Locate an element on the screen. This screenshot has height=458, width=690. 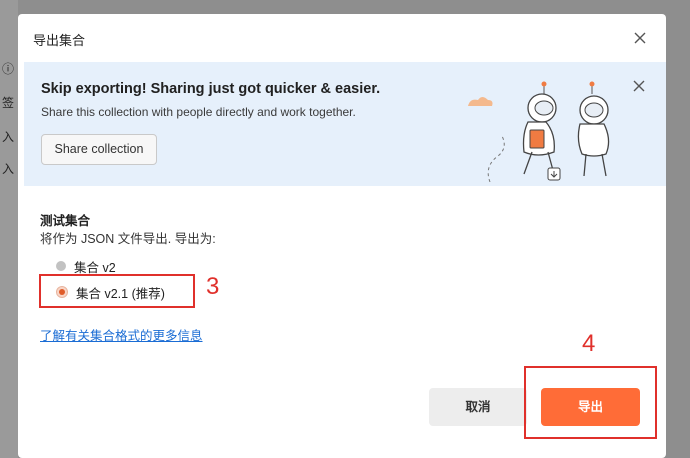
format-option-label: 集合 v2 is located at coordinates (95, 267).